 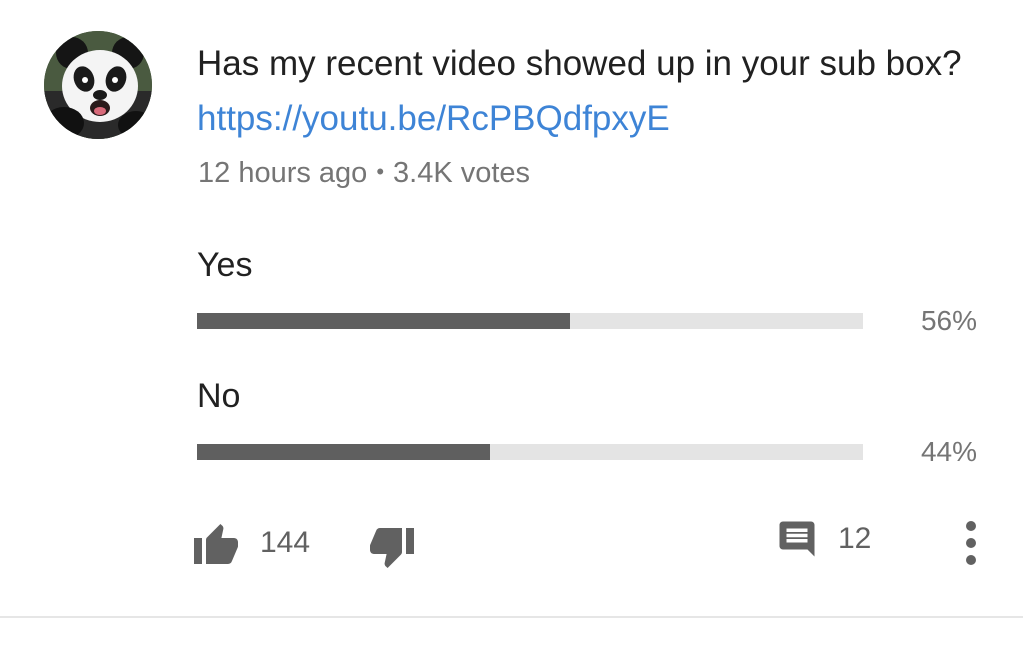 I want to click on comment-count: 12, so click(x=855, y=538).